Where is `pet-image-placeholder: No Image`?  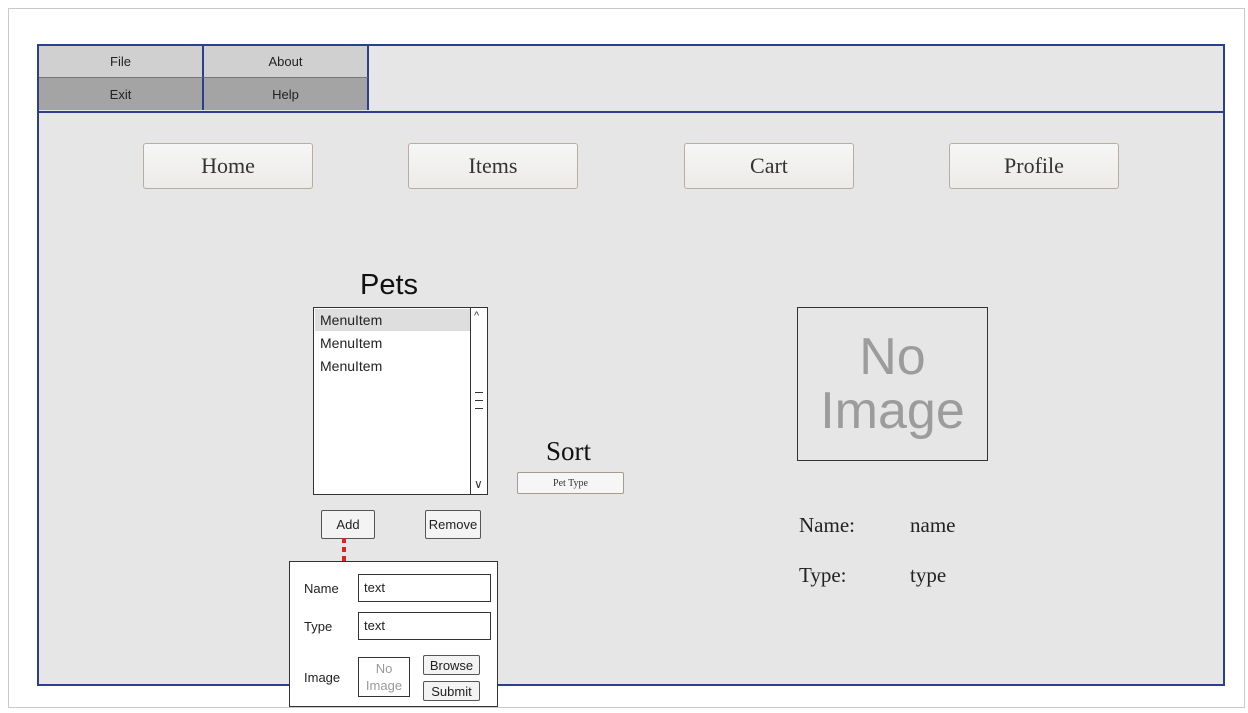 pet-image-placeholder: No Image is located at coordinates (892, 384).